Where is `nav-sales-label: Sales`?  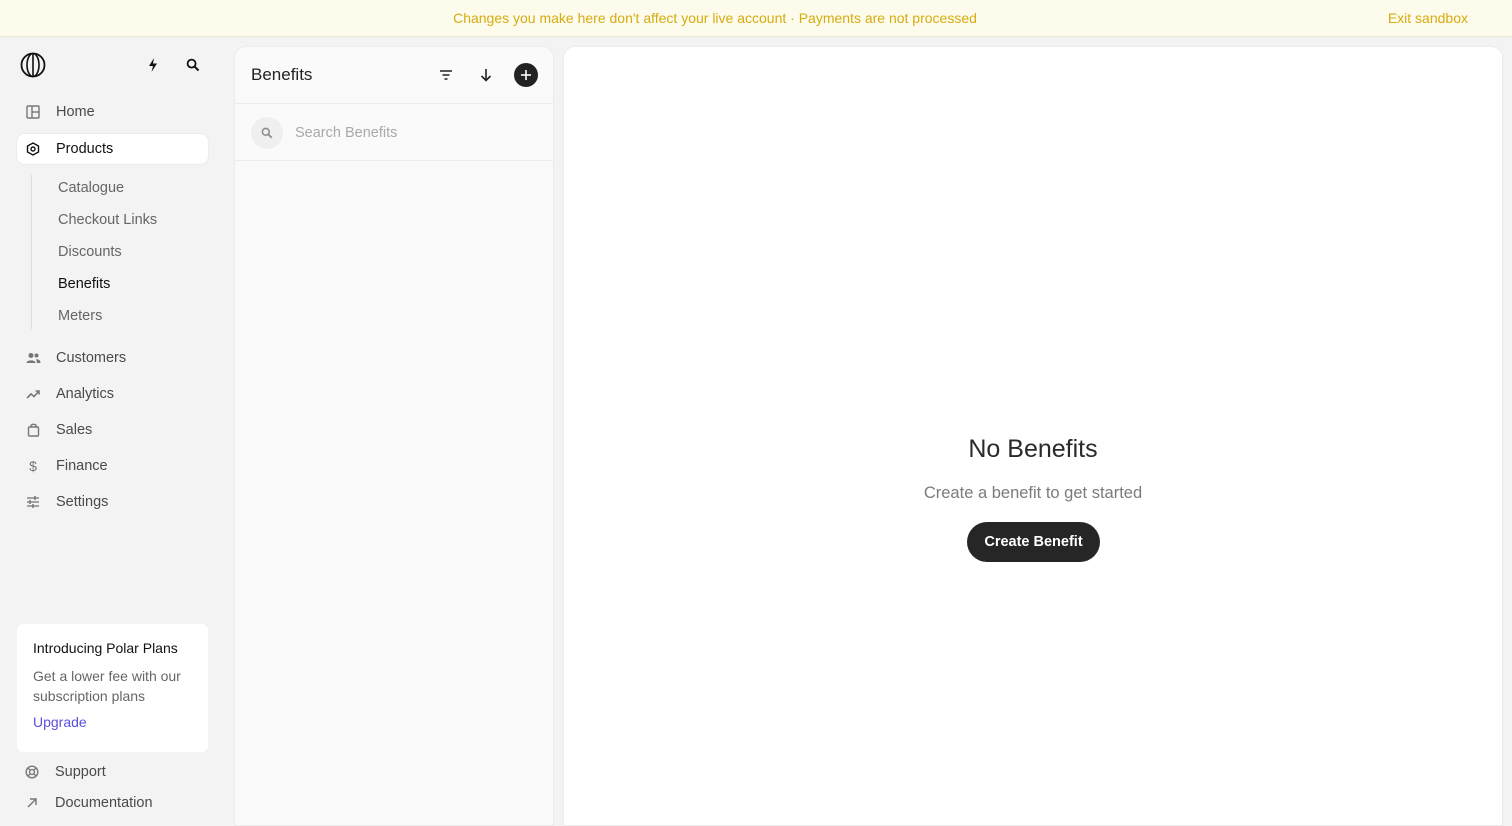 nav-sales-label: Sales is located at coordinates (74, 430).